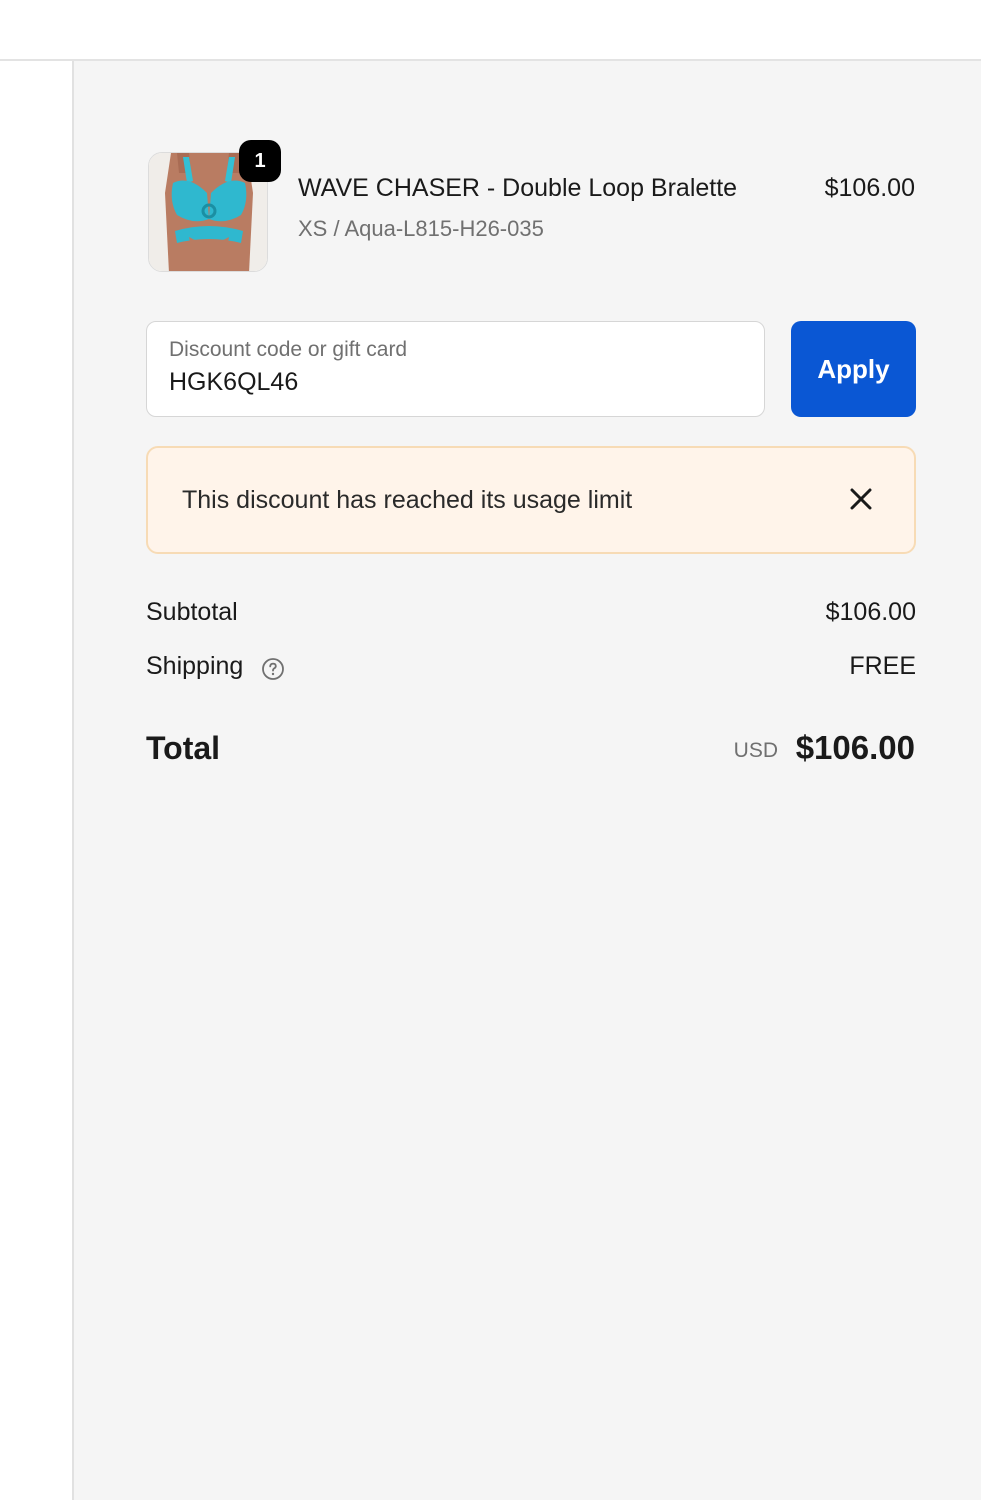  What do you see at coordinates (861, 499) in the screenshot?
I see `close-icon` at bounding box center [861, 499].